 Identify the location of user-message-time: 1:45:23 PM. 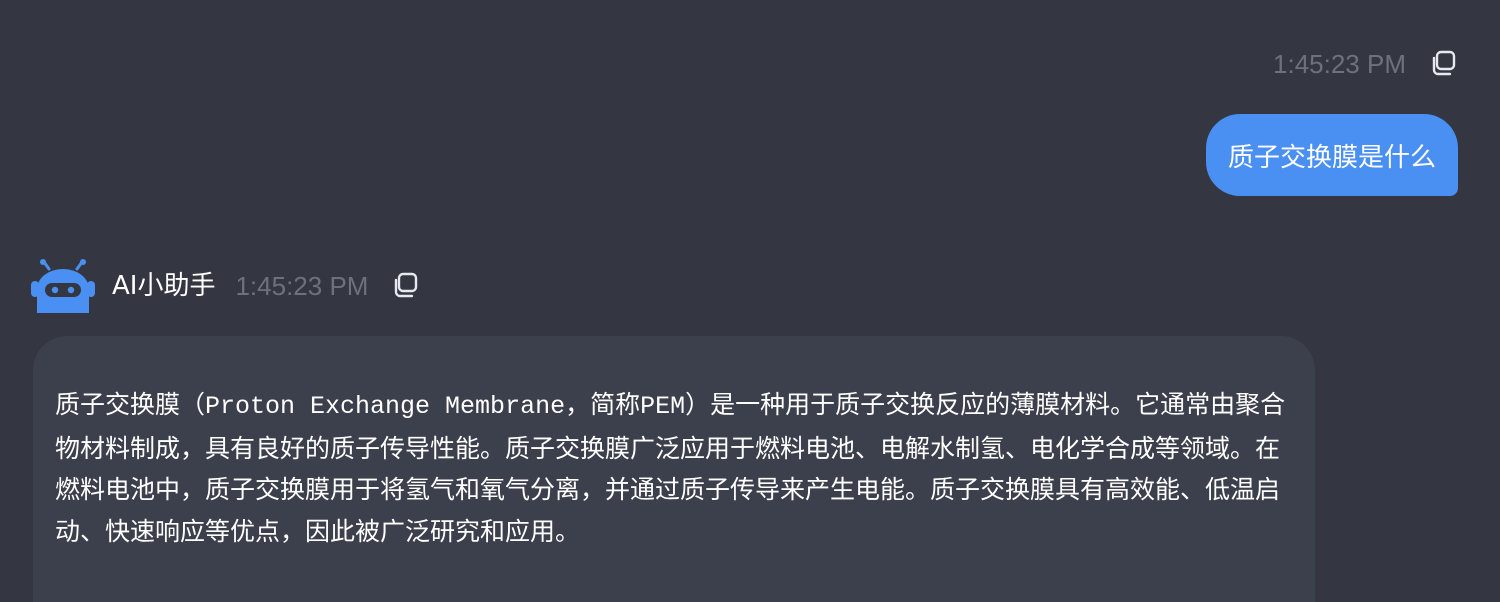
(1339, 64).